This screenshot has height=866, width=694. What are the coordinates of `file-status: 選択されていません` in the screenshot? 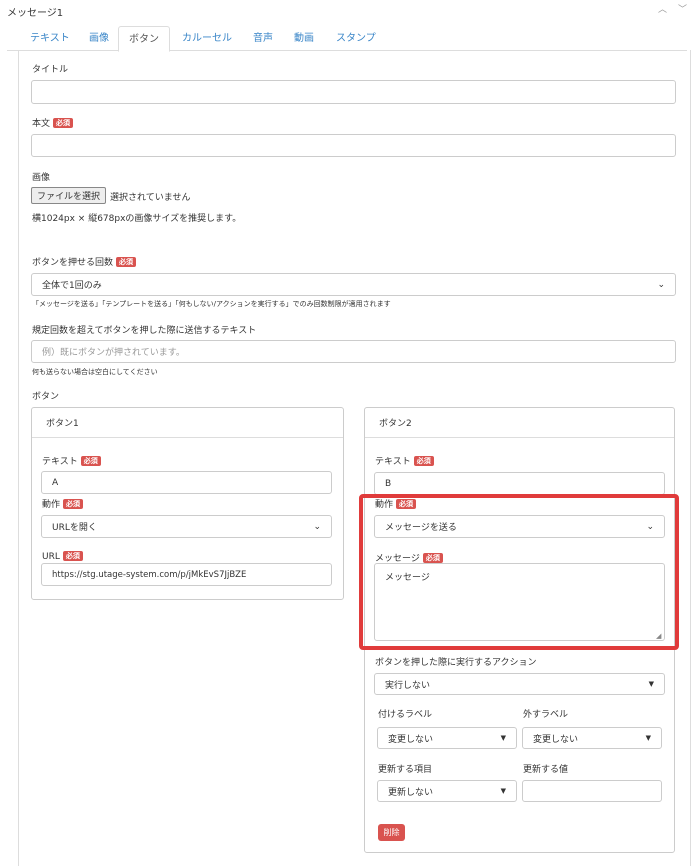 It's located at (150, 198).